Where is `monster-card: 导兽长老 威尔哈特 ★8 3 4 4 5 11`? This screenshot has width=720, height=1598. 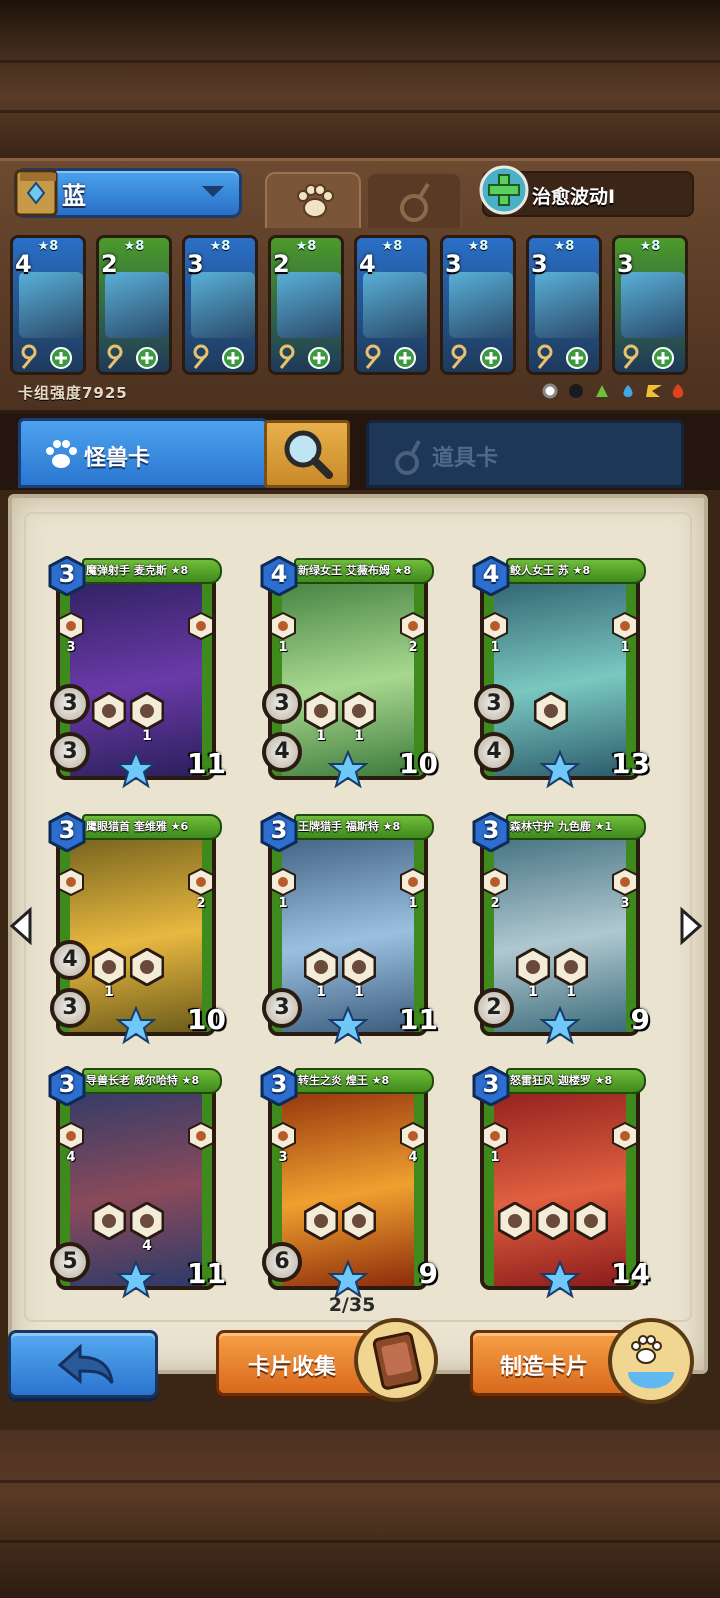 monster-card: 导兽长老 威尔哈特 ★8 3 4 4 5 11 is located at coordinates (137, 1182).